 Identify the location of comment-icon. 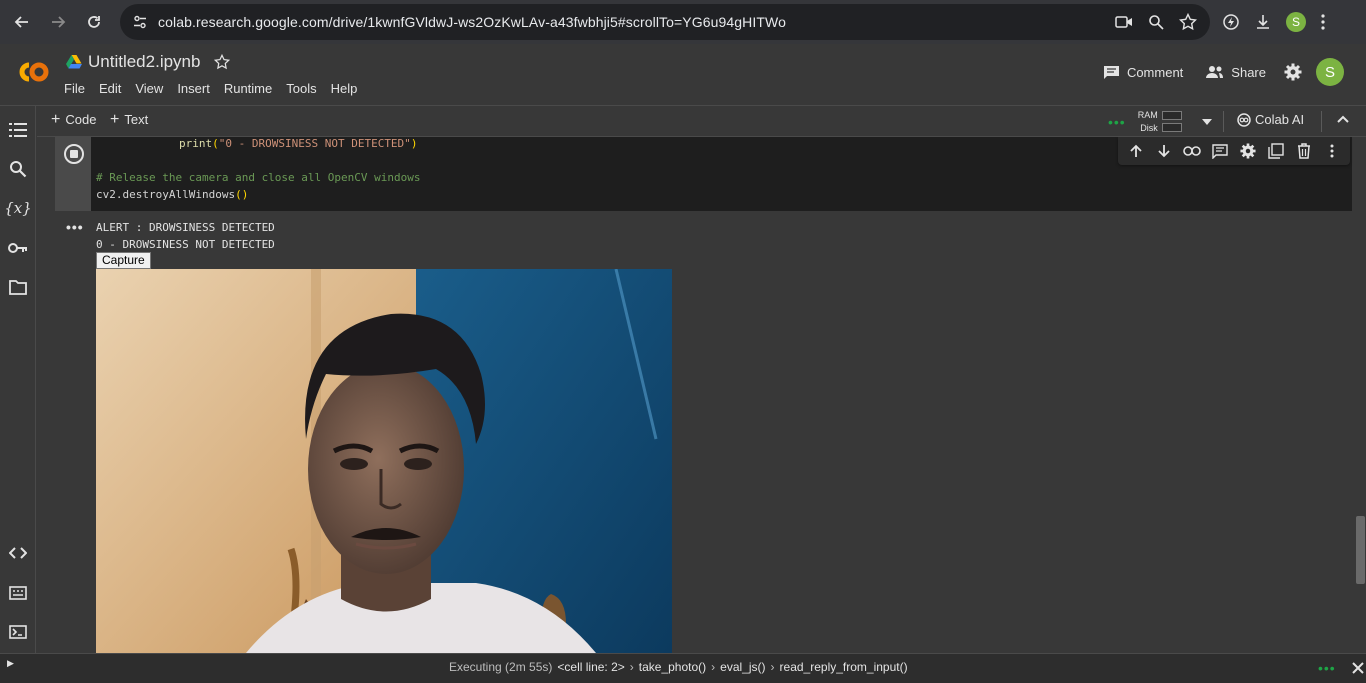
(1111, 72).